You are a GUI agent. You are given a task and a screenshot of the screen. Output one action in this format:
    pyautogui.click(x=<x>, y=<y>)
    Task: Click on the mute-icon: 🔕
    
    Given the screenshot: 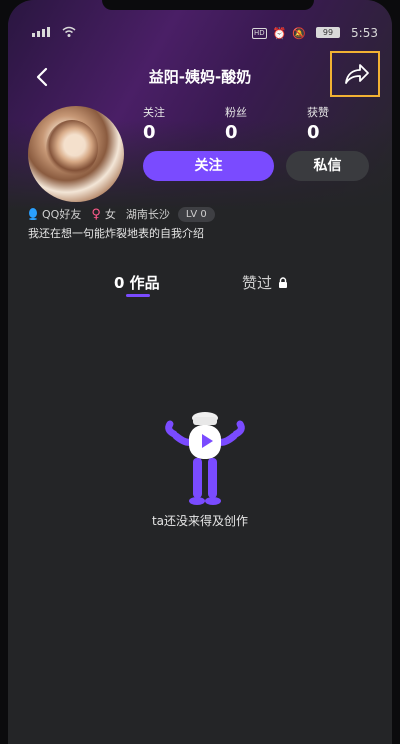 What is the action you would take?
    pyautogui.click(x=299, y=33)
    